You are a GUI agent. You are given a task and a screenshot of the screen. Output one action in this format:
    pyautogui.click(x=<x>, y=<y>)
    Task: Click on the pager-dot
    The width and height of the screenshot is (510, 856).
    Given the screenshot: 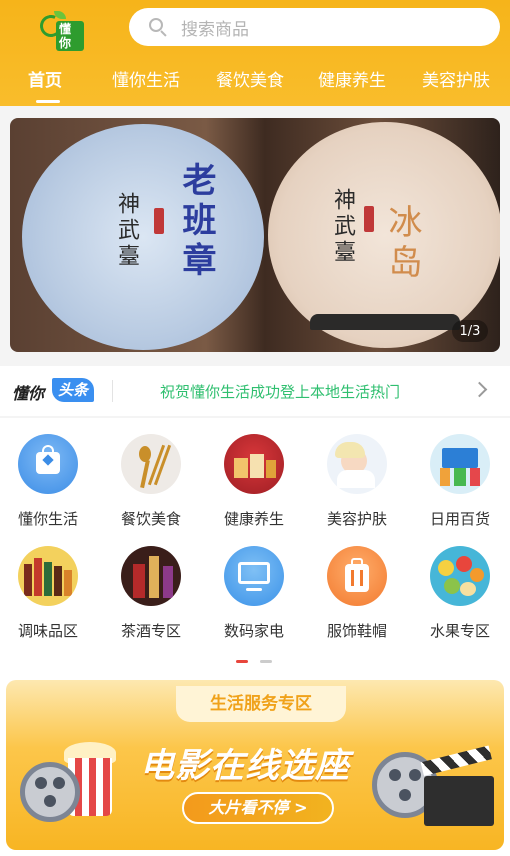 What is the action you would take?
    pyautogui.click(x=266, y=661)
    